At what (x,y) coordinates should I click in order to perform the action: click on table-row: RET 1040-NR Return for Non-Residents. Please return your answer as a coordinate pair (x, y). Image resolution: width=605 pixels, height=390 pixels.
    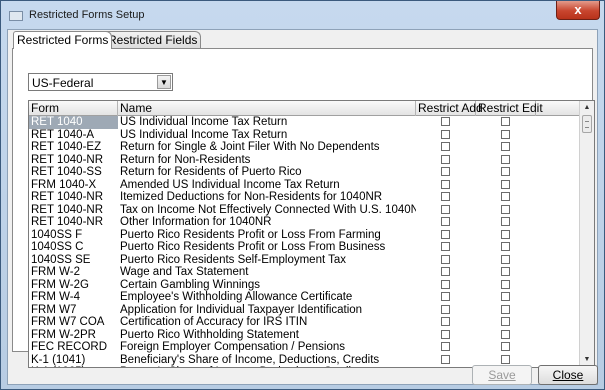
    Looking at the image, I should click on (305, 160).